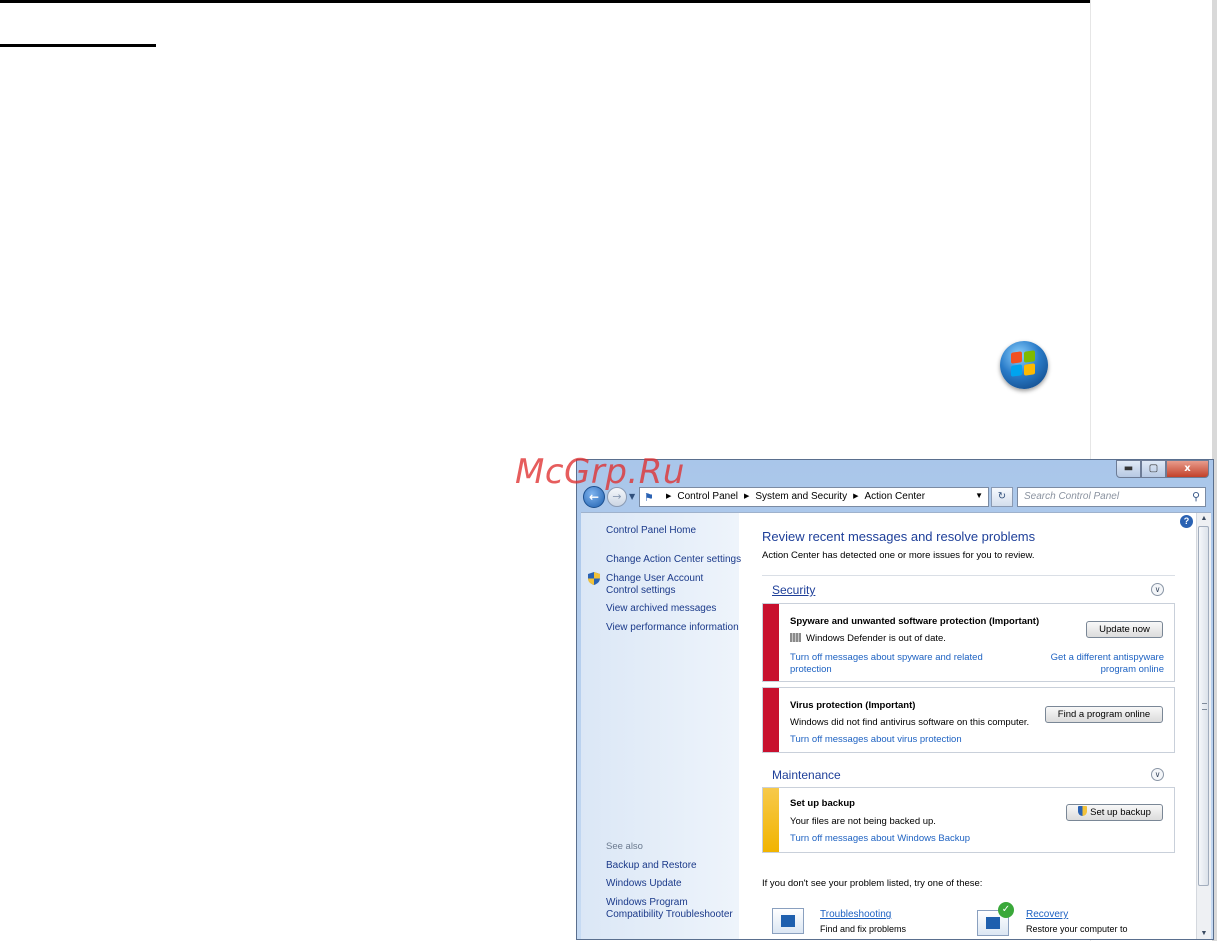  I want to click on recovery-link: Recovery, so click(1047, 914).